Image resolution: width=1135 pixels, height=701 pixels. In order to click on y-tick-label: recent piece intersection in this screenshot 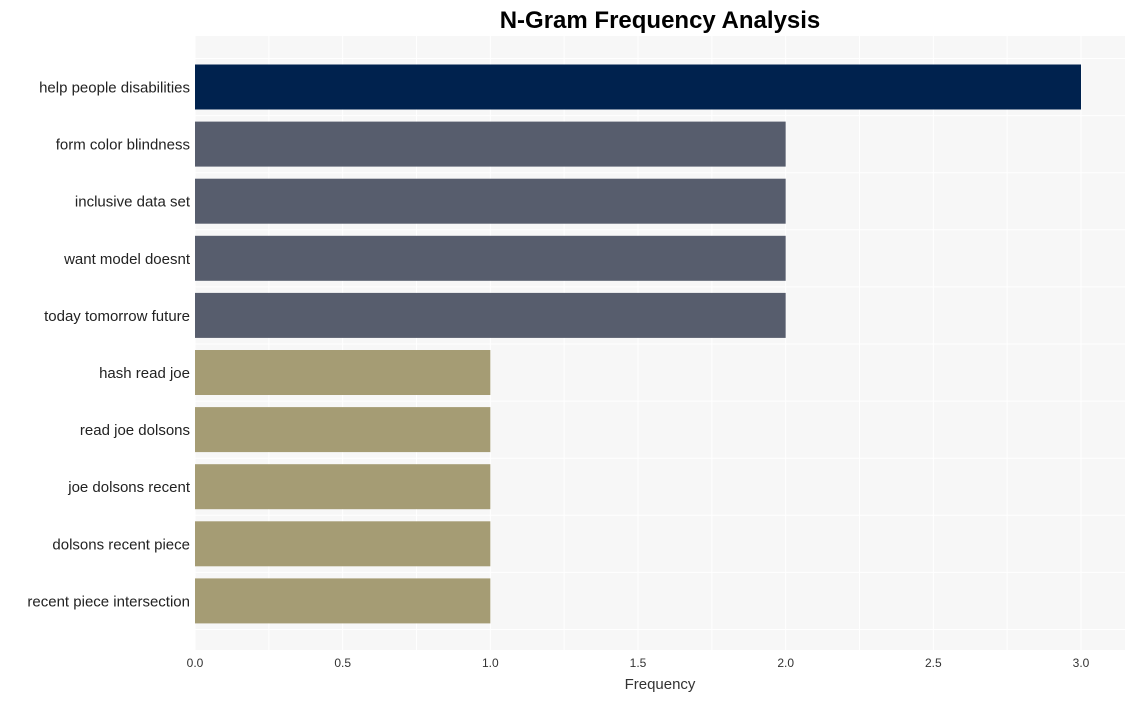, I will do `click(108, 601)`.